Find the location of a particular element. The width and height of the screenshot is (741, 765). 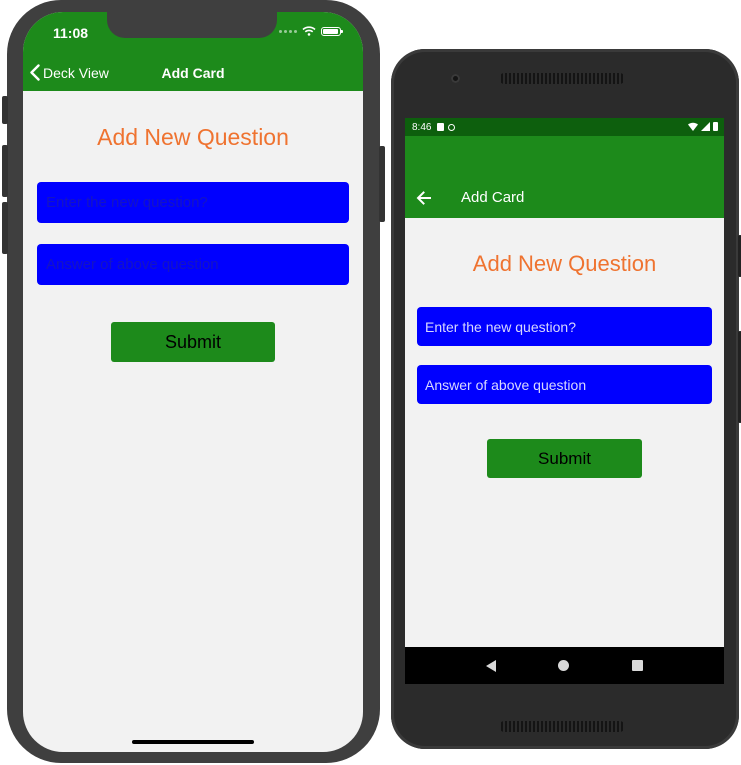

sync-icon is located at coordinates (452, 127).